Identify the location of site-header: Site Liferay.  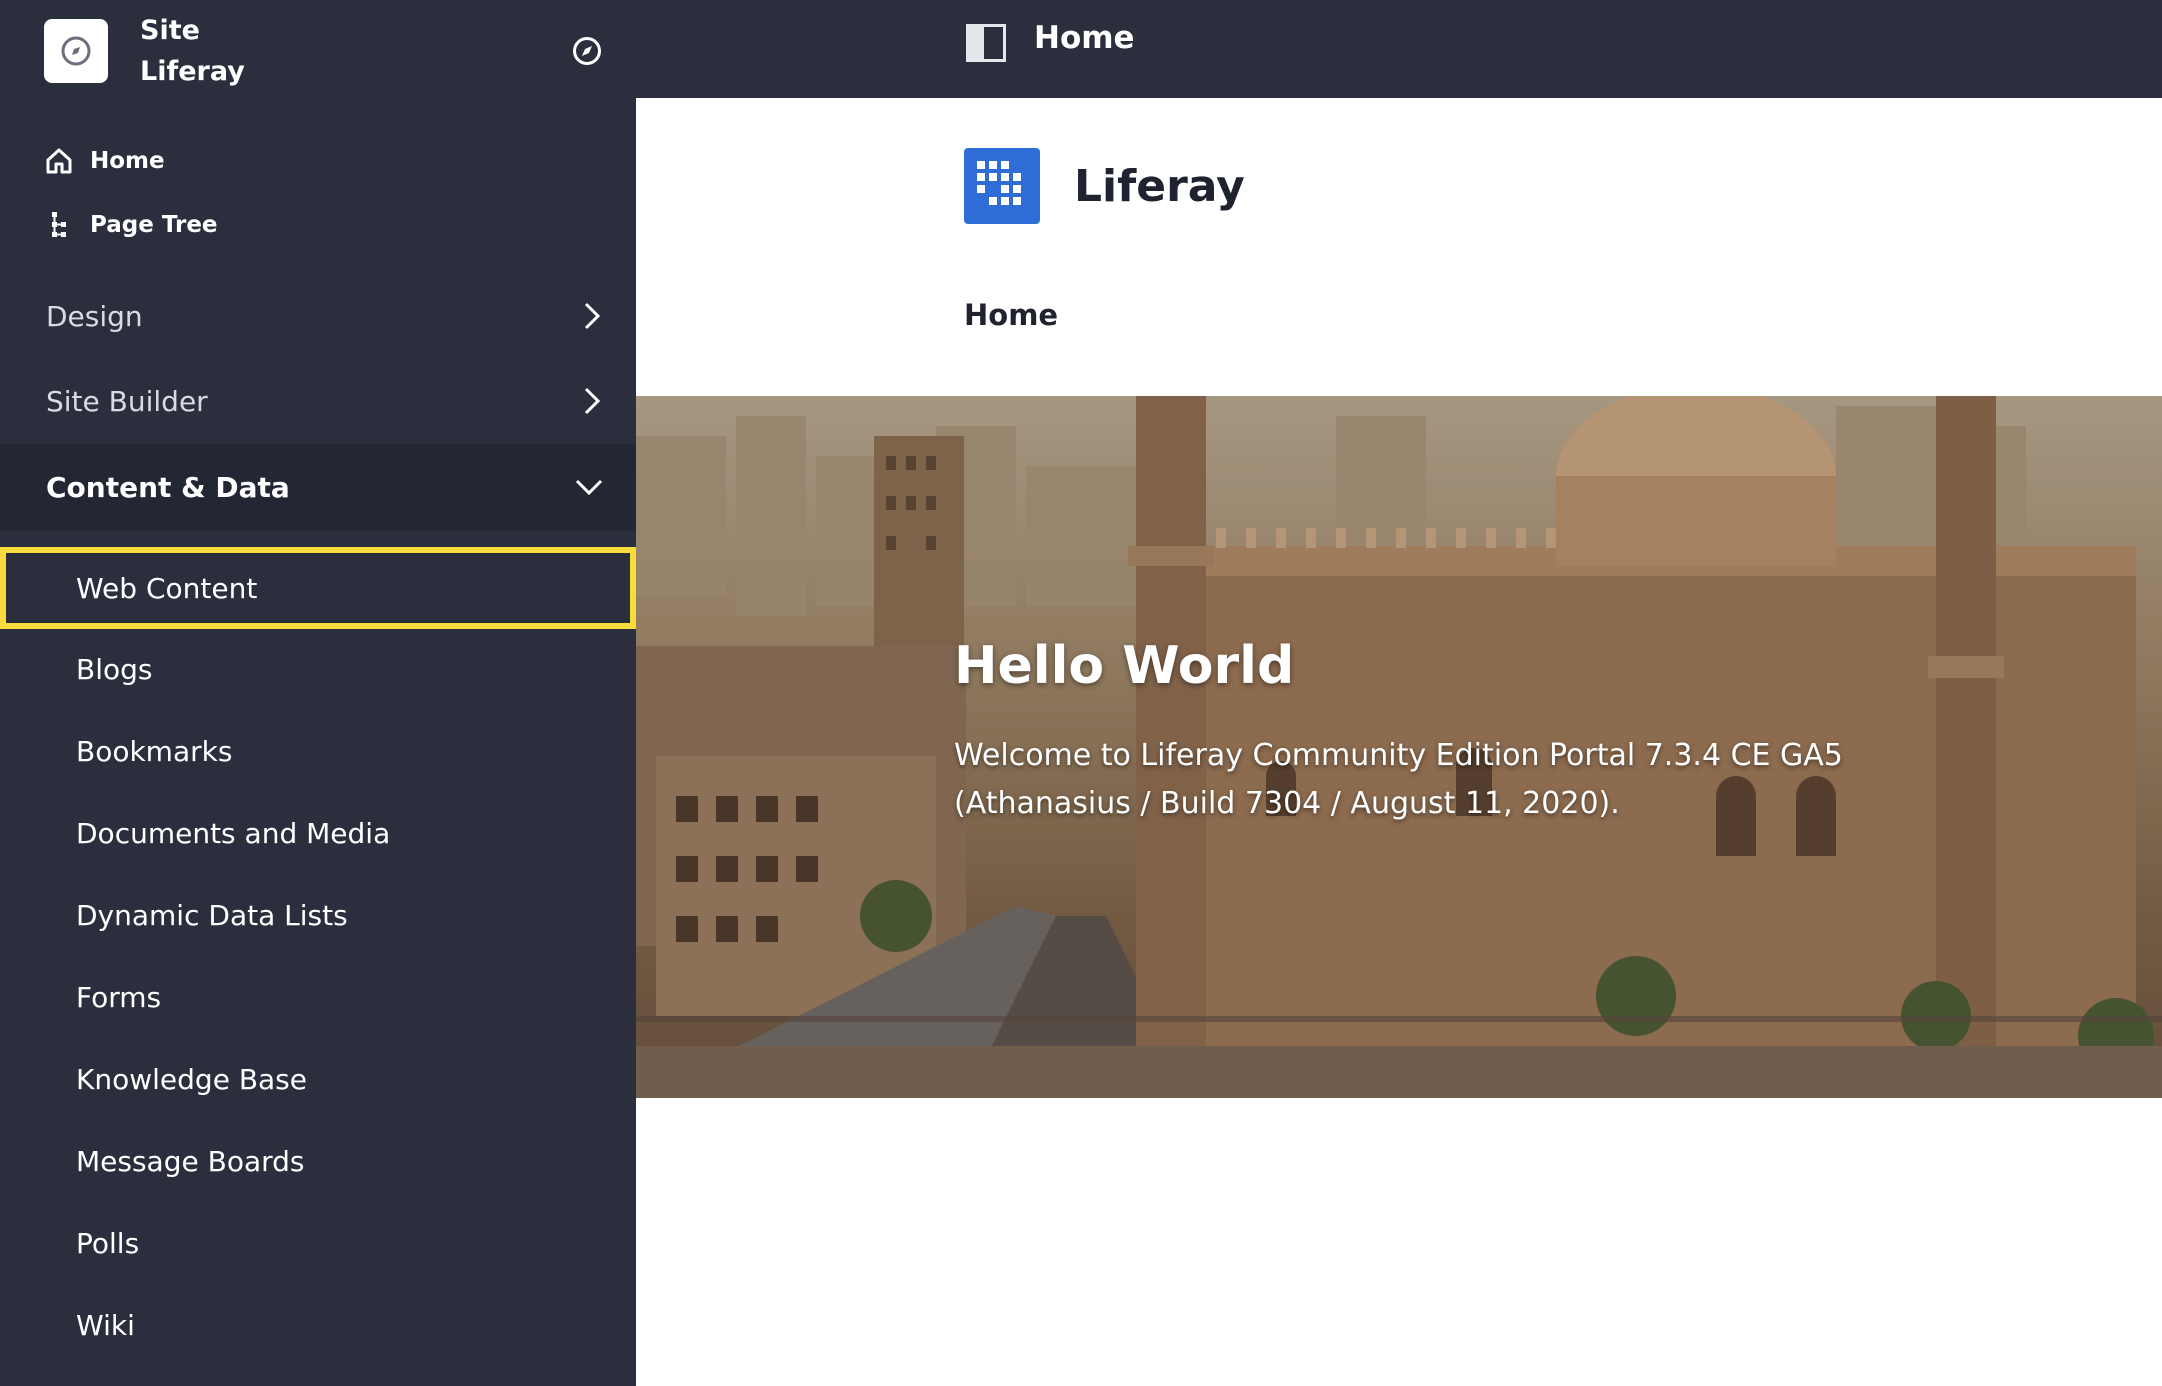
(318, 50).